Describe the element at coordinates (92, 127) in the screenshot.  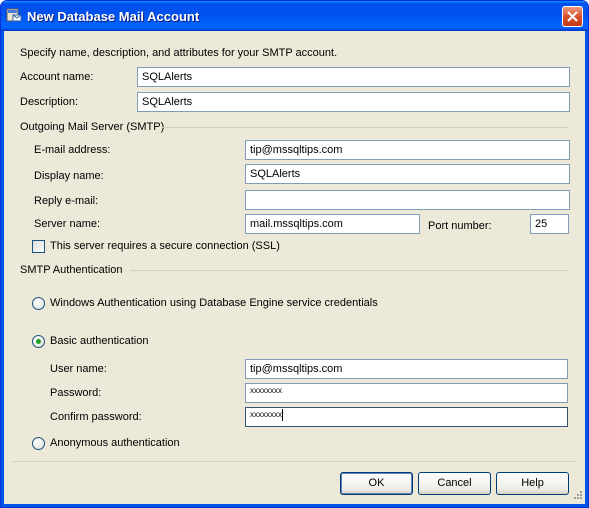
I see `smtp-group-label: Outgoing Mail Server (SMTP)` at that location.